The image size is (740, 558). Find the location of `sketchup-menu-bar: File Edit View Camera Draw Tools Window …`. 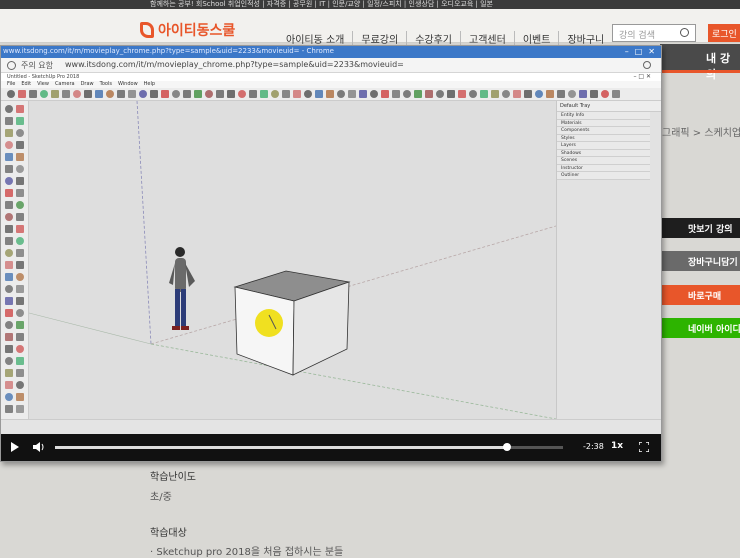

sketchup-menu-bar: File Edit View Camera Draw Tools Window … is located at coordinates (331, 84).